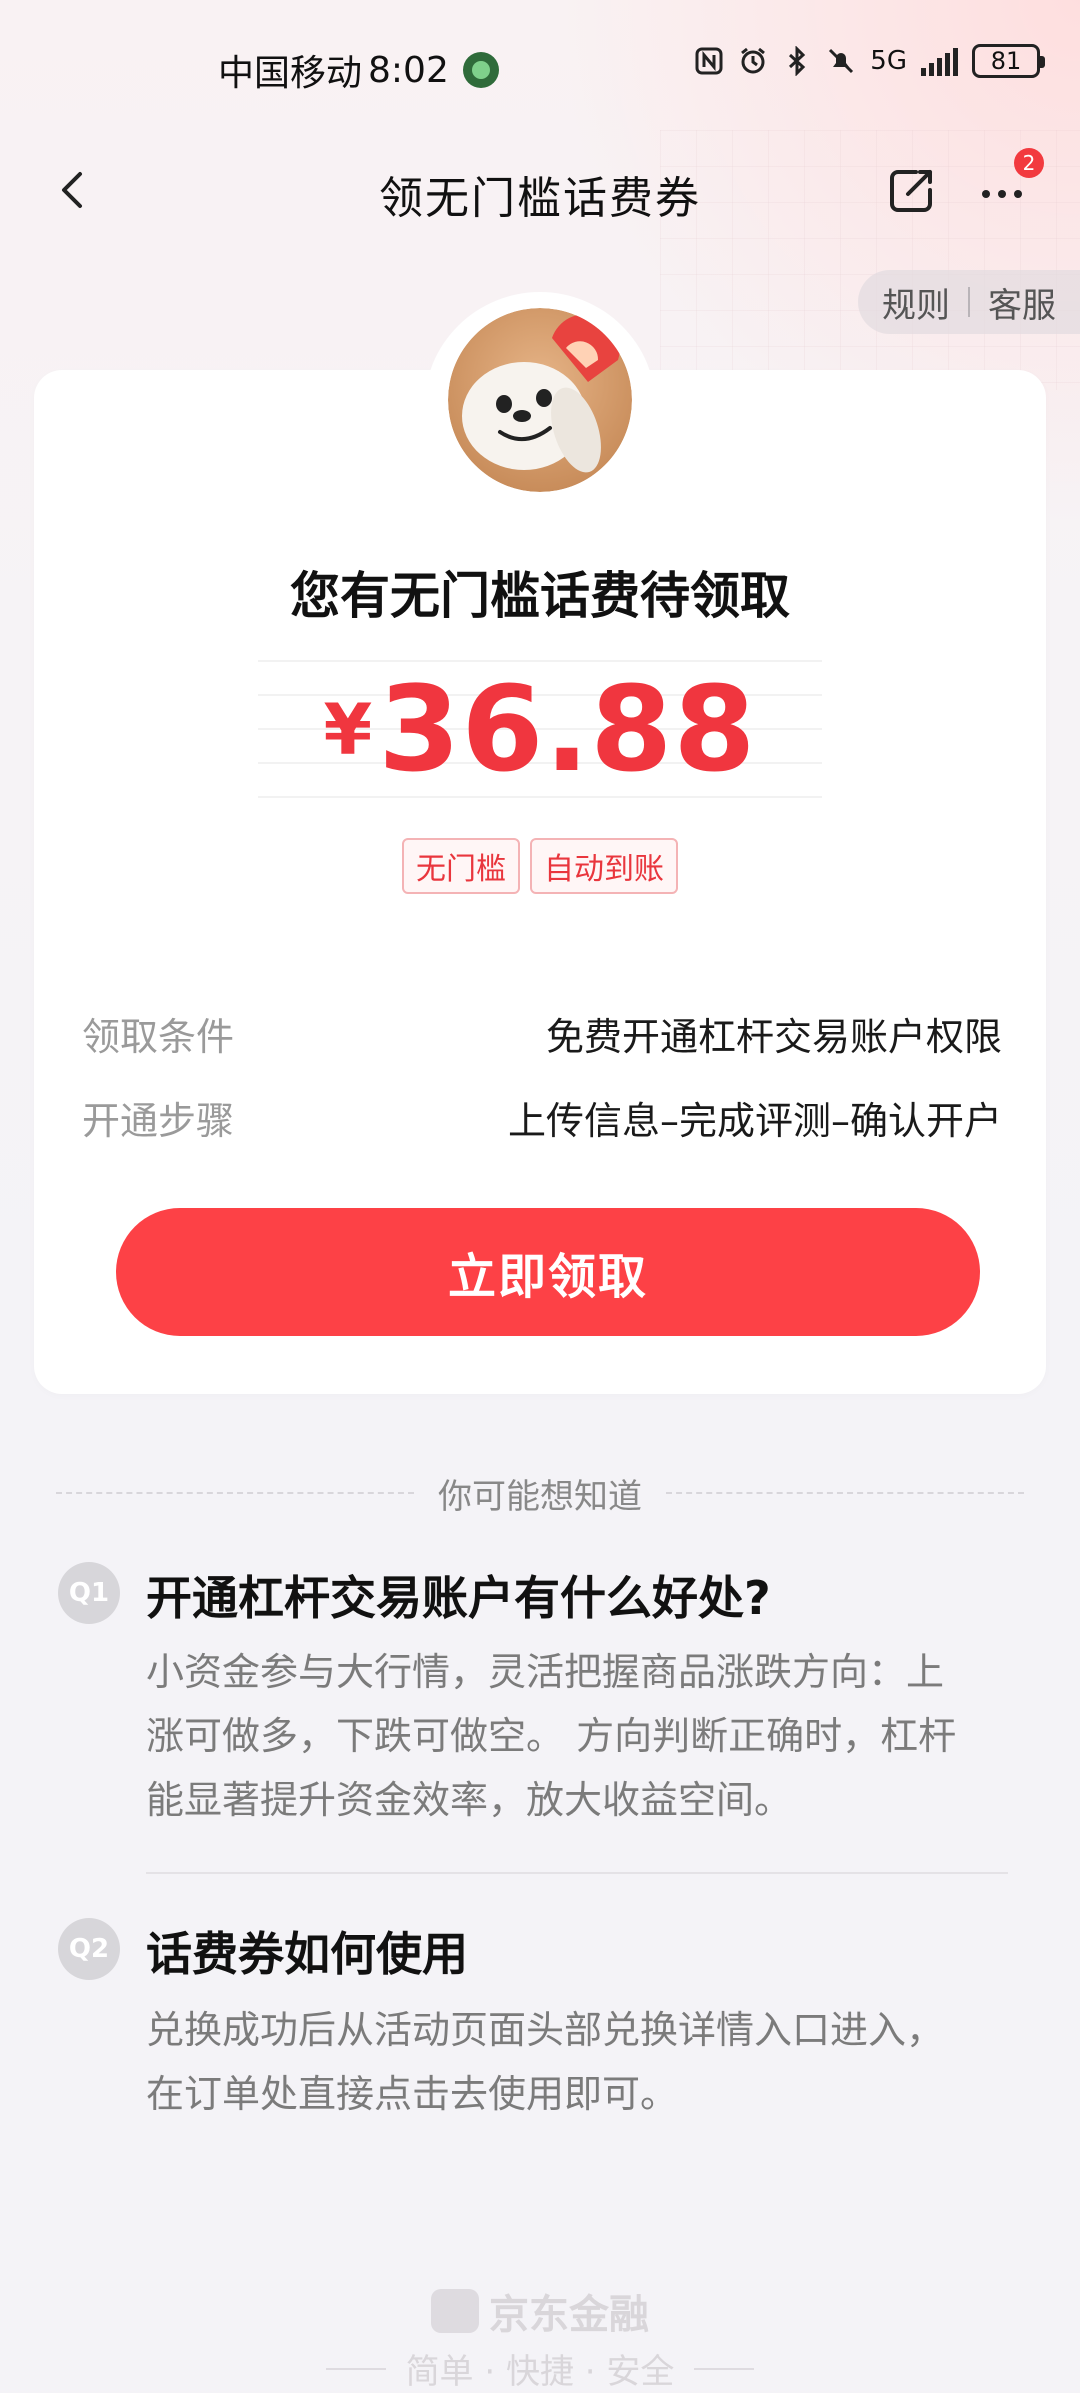 The height and width of the screenshot is (2393, 1080). What do you see at coordinates (89, 1593) in the screenshot?
I see `q1-badge: Q1` at bounding box center [89, 1593].